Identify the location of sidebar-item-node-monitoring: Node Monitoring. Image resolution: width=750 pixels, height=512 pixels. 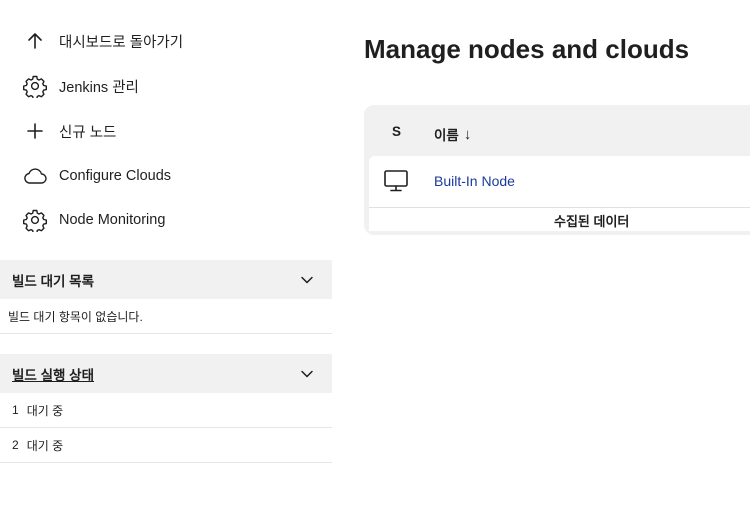
(93, 220).